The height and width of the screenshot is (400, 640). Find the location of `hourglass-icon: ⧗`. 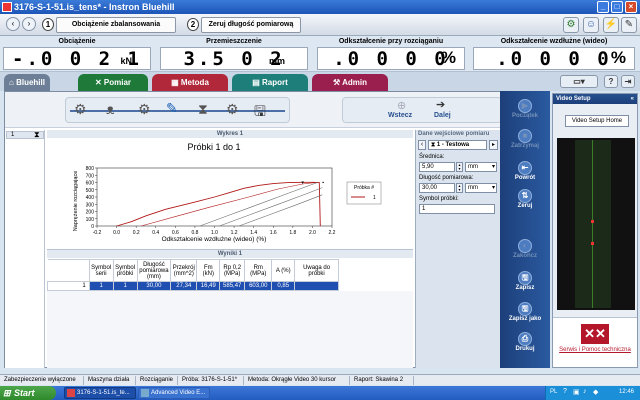

hourglass-icon: ⧗ is located at coordinates (203, 109).